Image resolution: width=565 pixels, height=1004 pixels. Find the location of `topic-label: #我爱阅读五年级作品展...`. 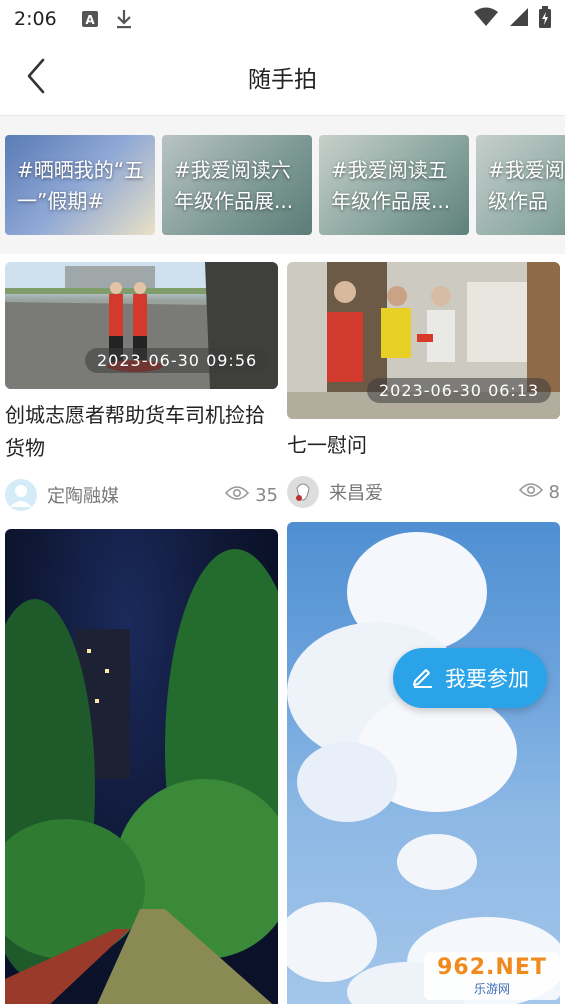

topic-label: #我爱阅读五年级作品展... is located at coordinates (391, 185).